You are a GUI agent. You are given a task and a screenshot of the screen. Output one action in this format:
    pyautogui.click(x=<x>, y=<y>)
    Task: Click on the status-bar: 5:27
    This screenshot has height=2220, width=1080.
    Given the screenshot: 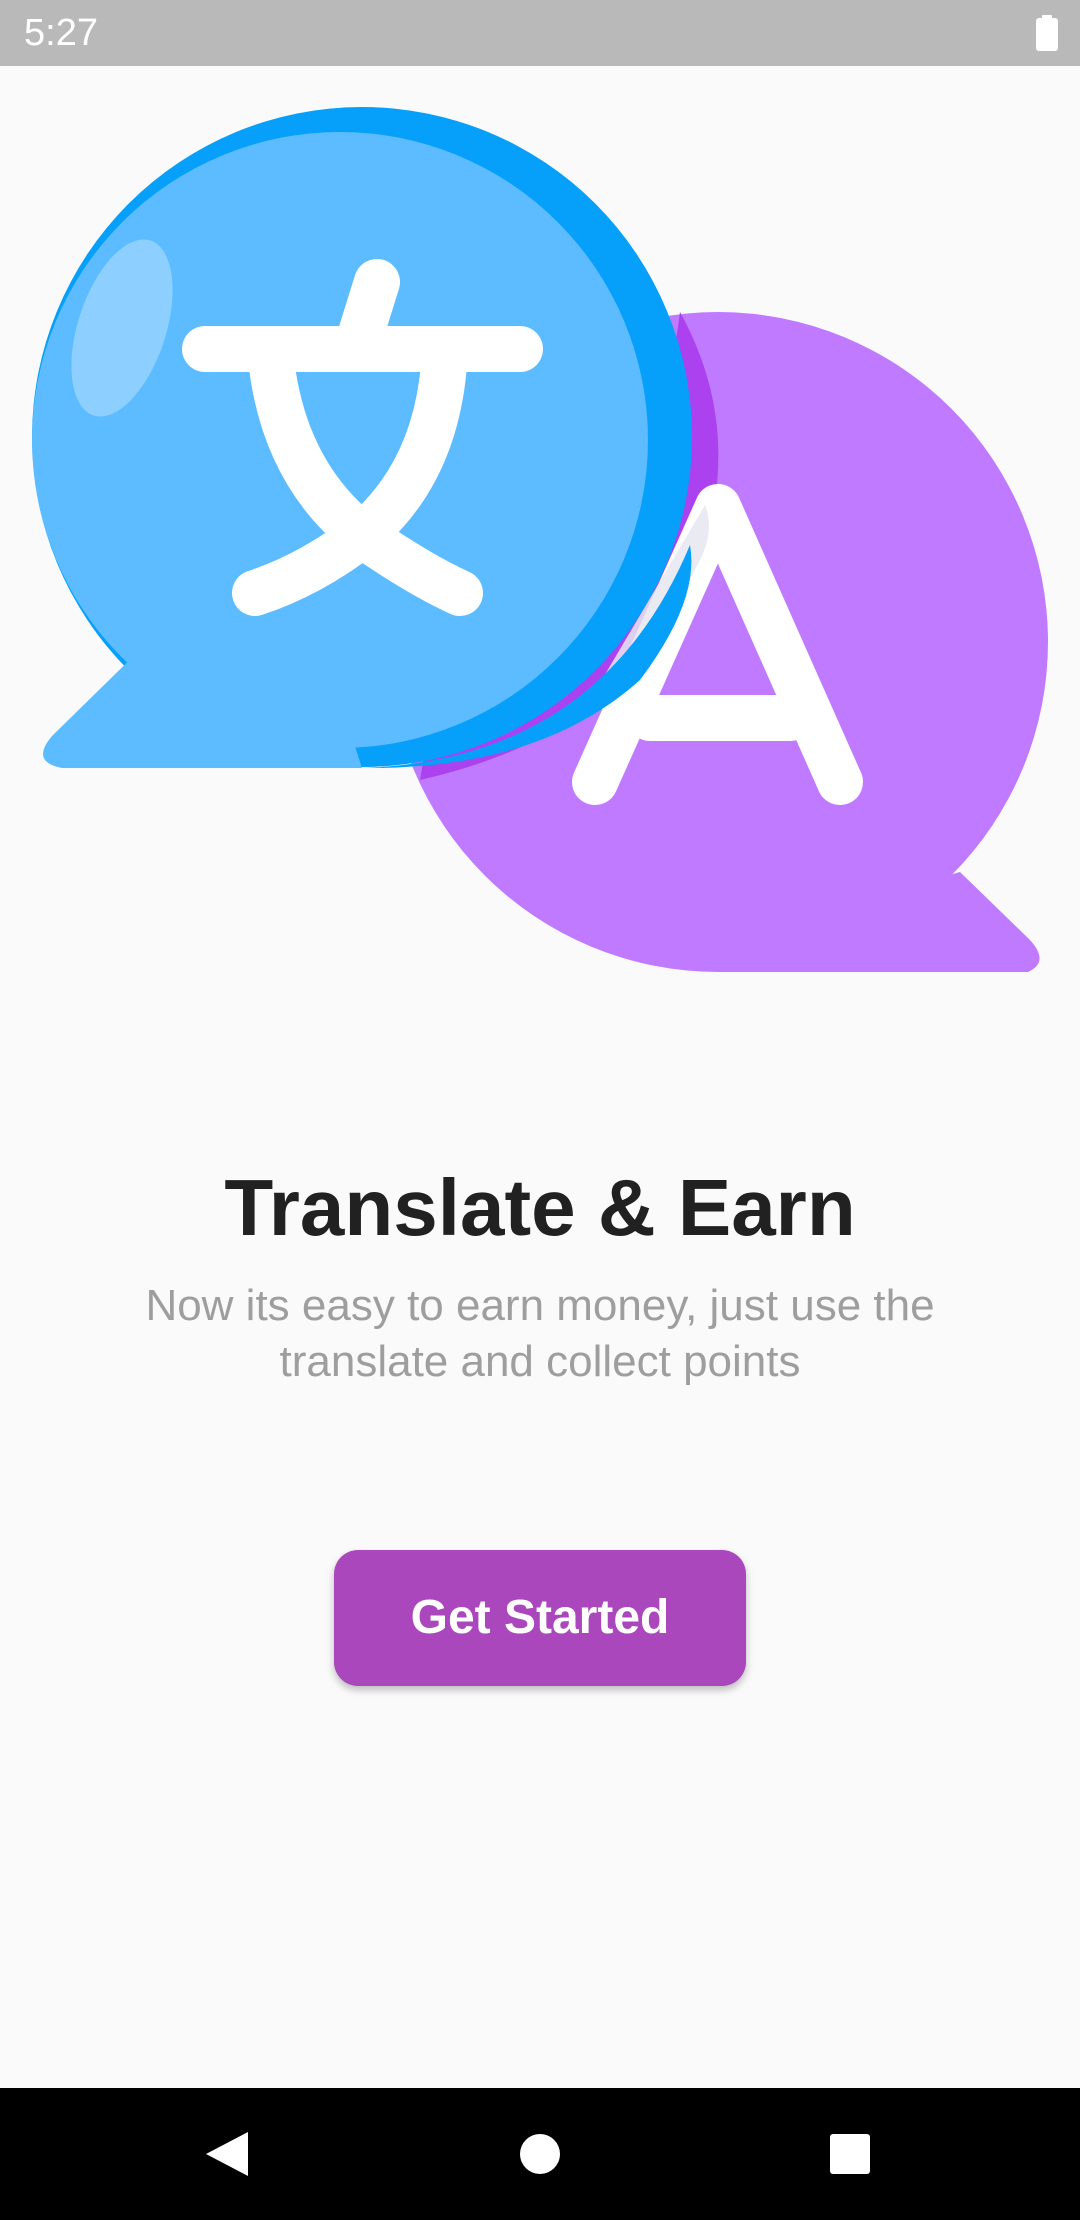 What is the action you would take?
    pyautogui.click(x=540, y=33)
    